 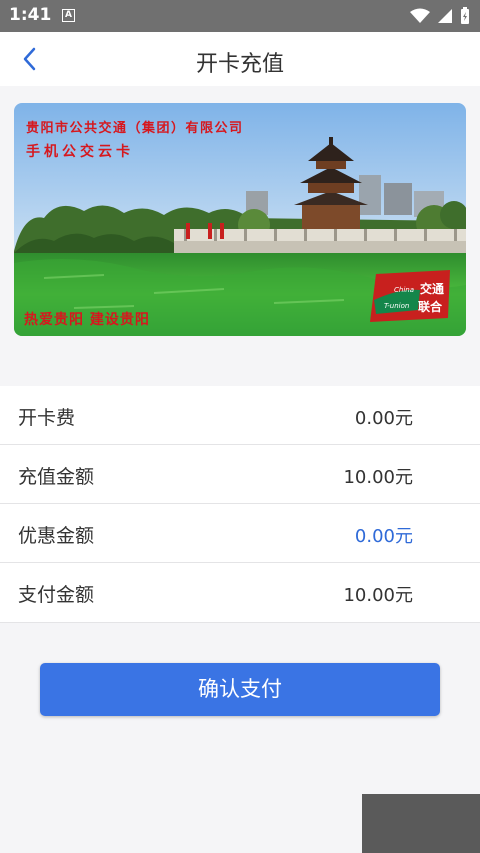 I want to click on fee-label: 充值金额, so click(x=56, y=477).